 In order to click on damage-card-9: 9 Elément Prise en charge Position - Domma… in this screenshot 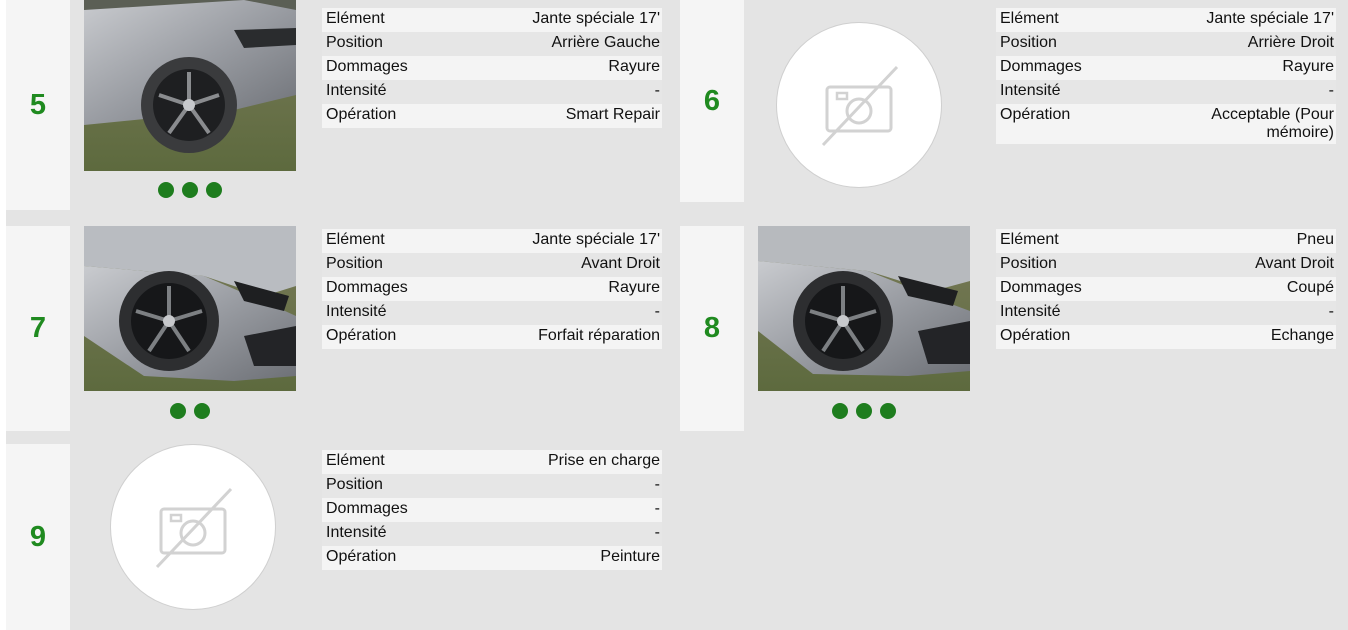, I will do `click(340, 537)`.